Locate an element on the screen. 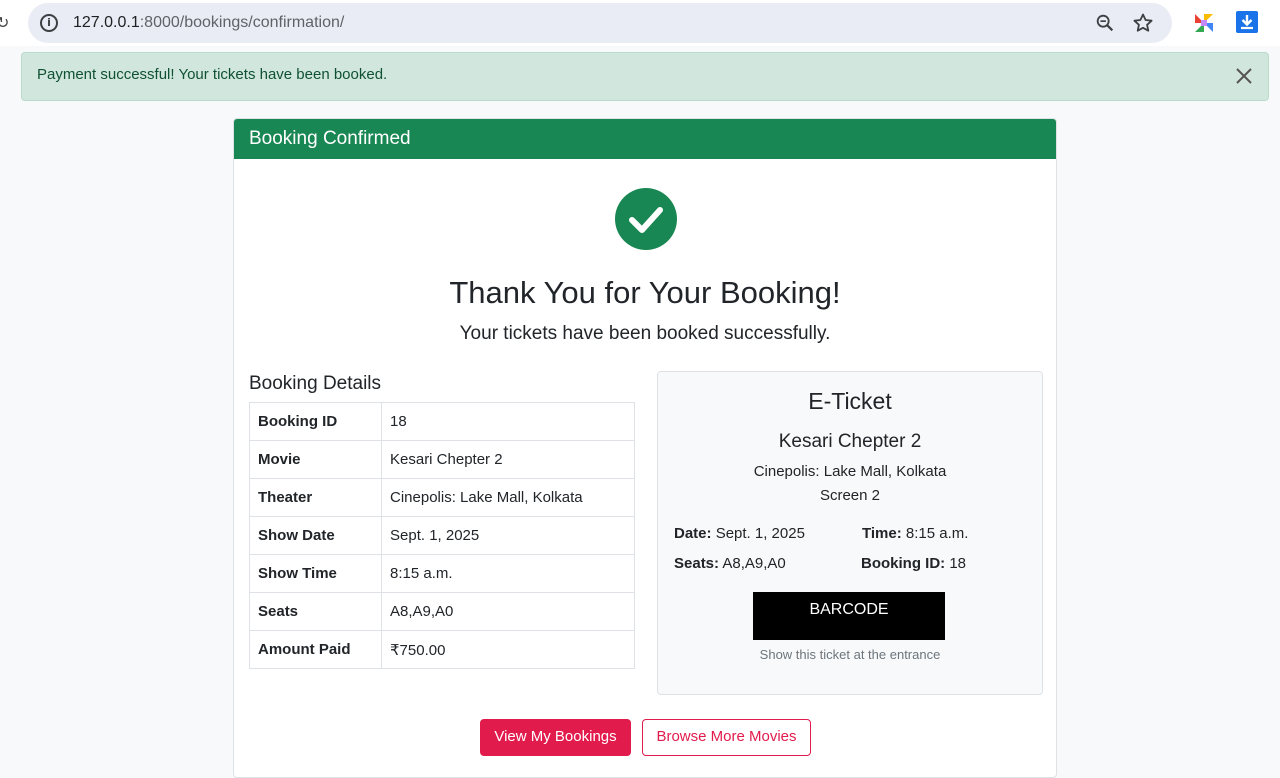 The height and width of the screenshot is (778, 1280). table-row: Booking ID 18 is located at coordinates (442, 421).